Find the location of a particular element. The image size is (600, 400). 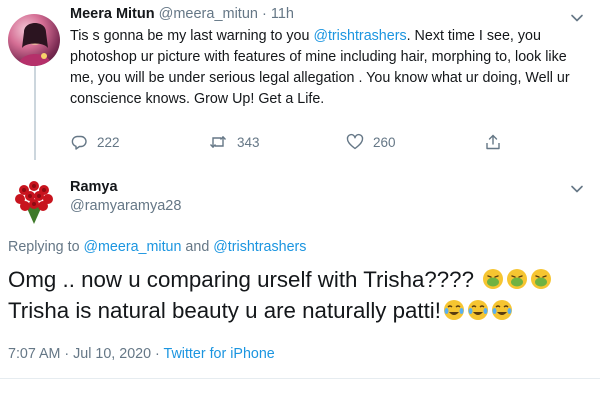

replying-mention-2: @trishtrashers is located at coordinates (259, 247).